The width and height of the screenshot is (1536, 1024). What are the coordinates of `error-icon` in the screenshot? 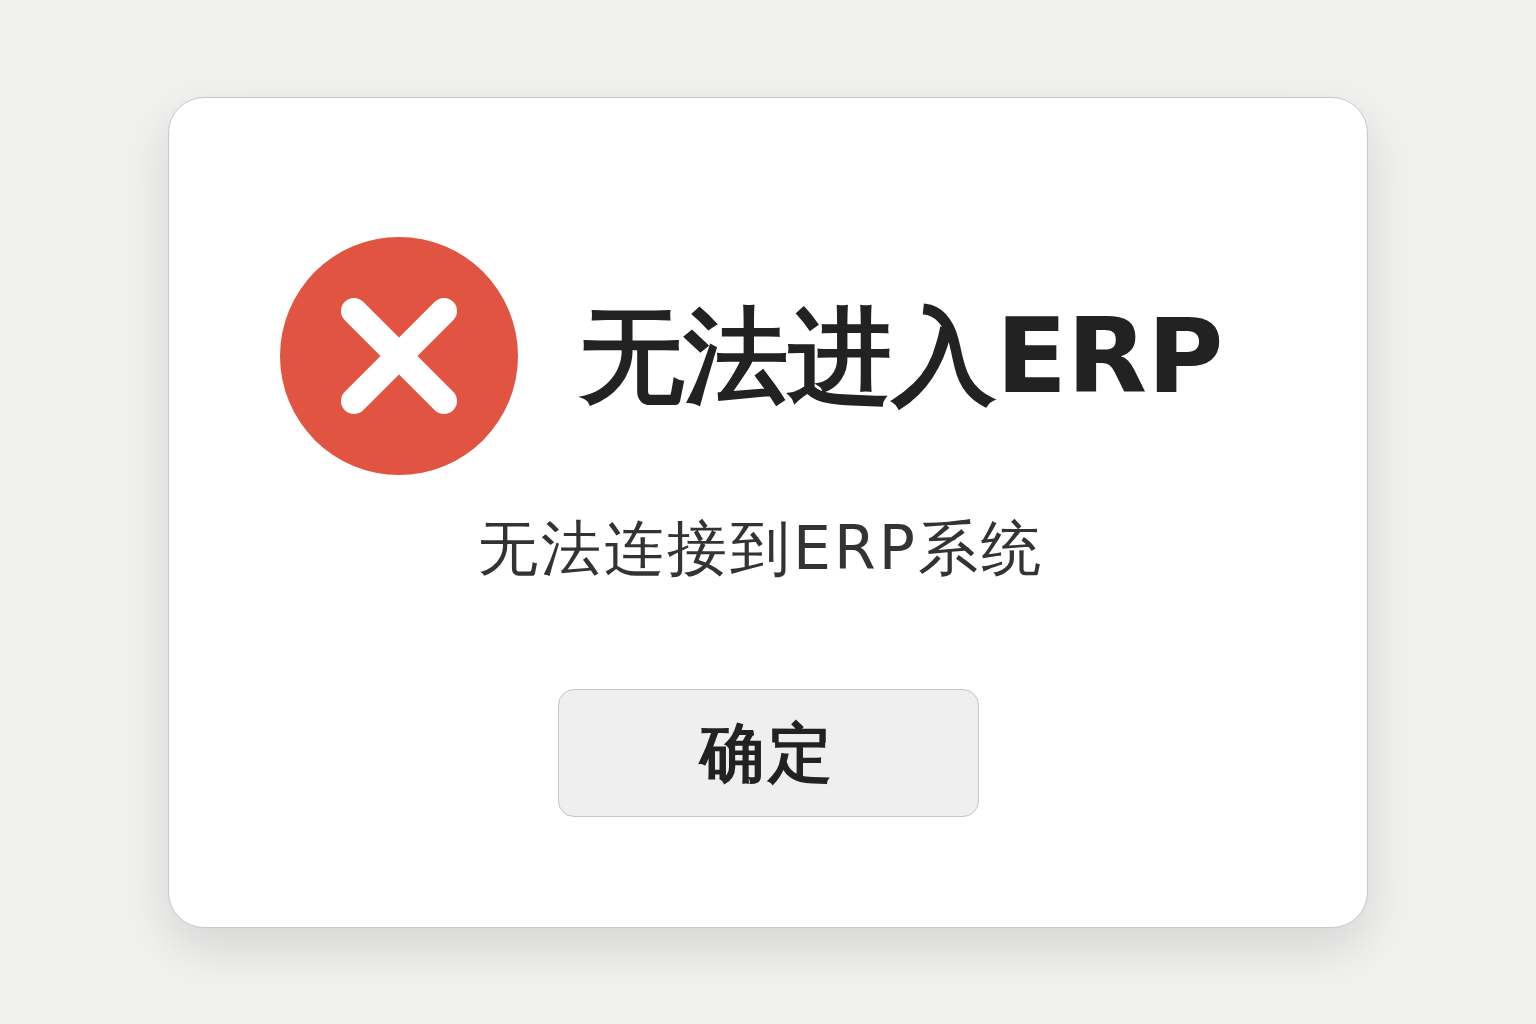 It's located at (399, 356).